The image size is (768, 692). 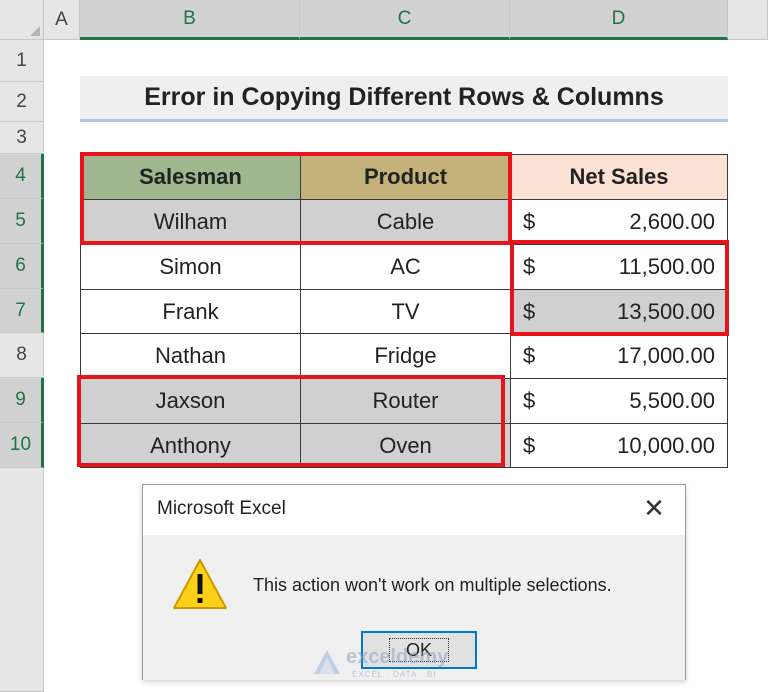 I want to click on cell-salesman: Wilham, so click(x=190, y=222).